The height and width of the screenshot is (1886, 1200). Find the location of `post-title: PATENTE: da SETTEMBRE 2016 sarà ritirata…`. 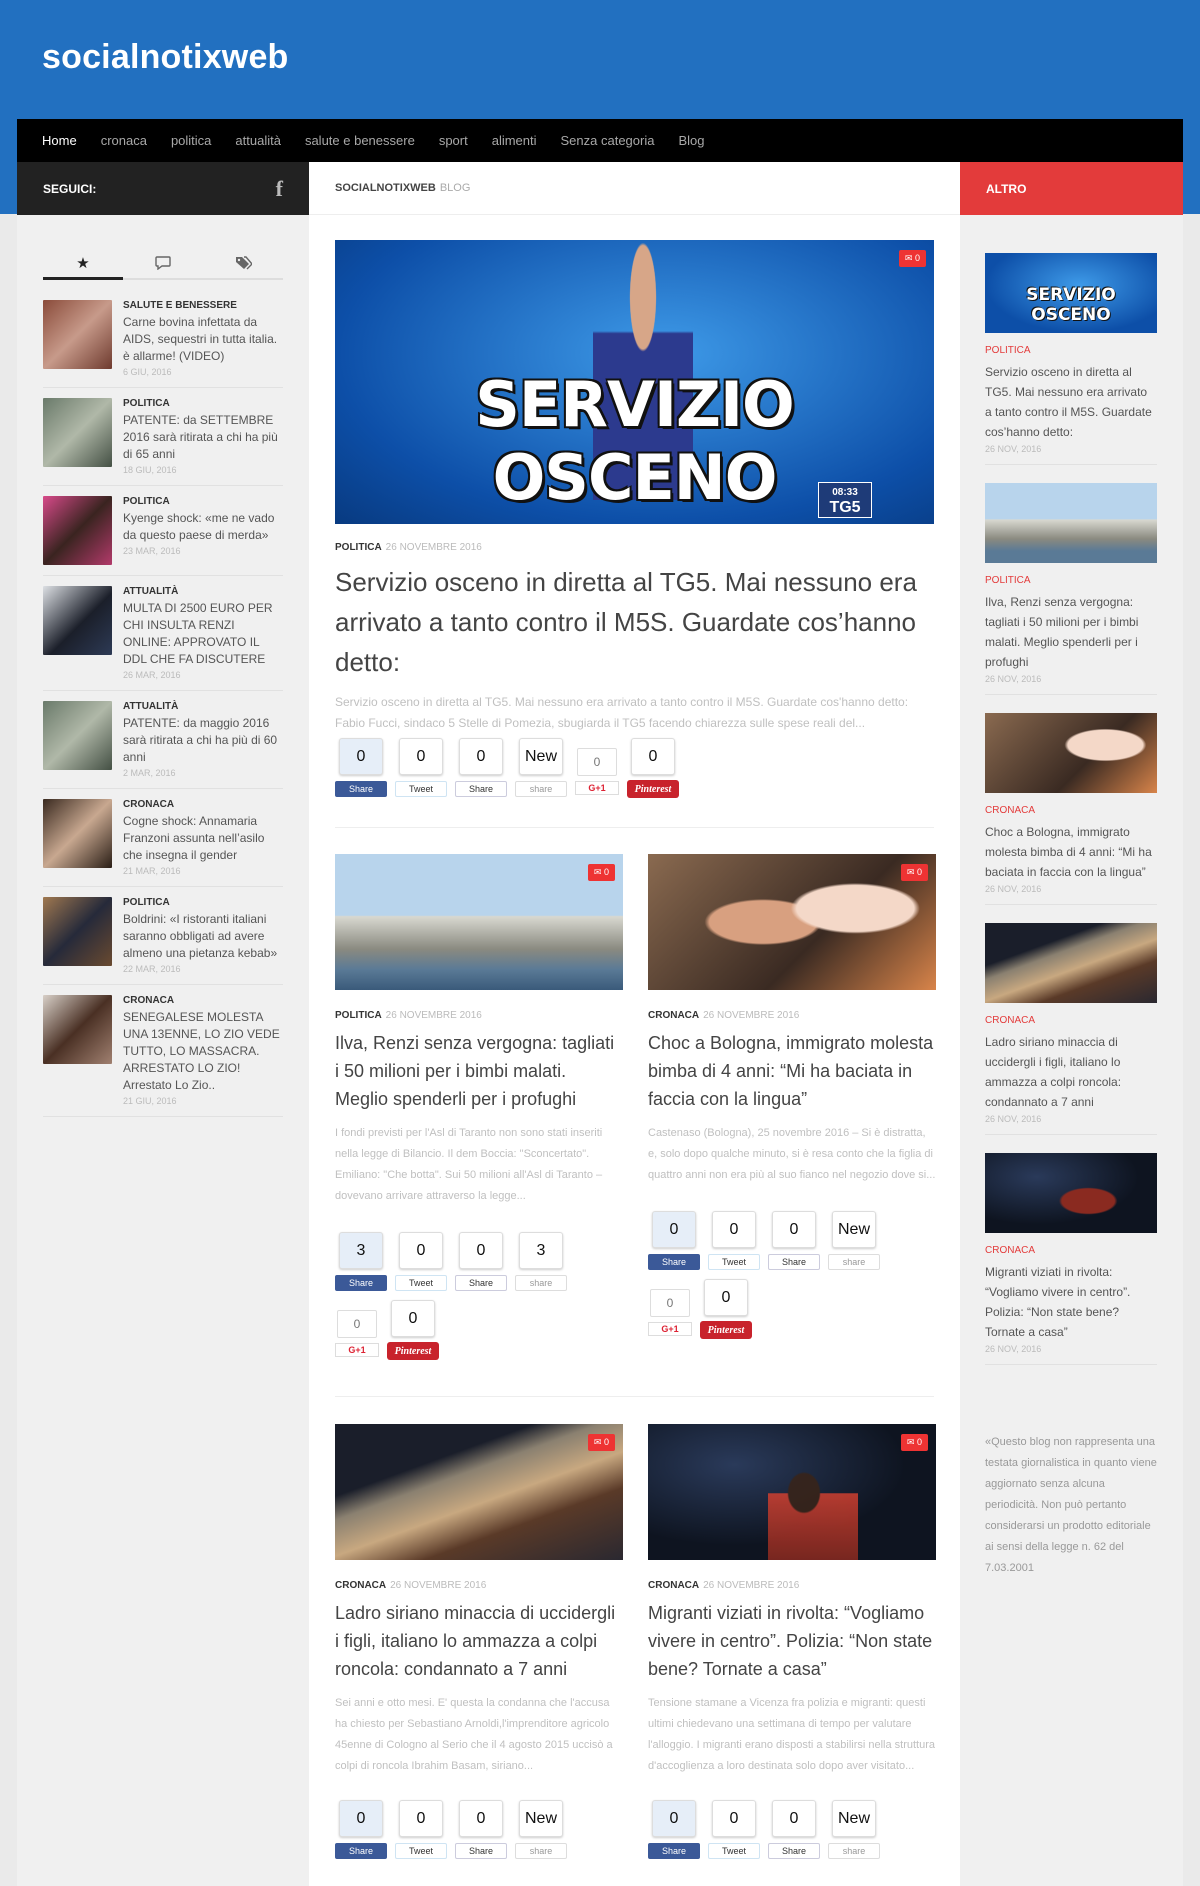

post-title: PATENTE: da SETTEMBRE 2016 sarà ritirata… is located at coordinates (203, 437).